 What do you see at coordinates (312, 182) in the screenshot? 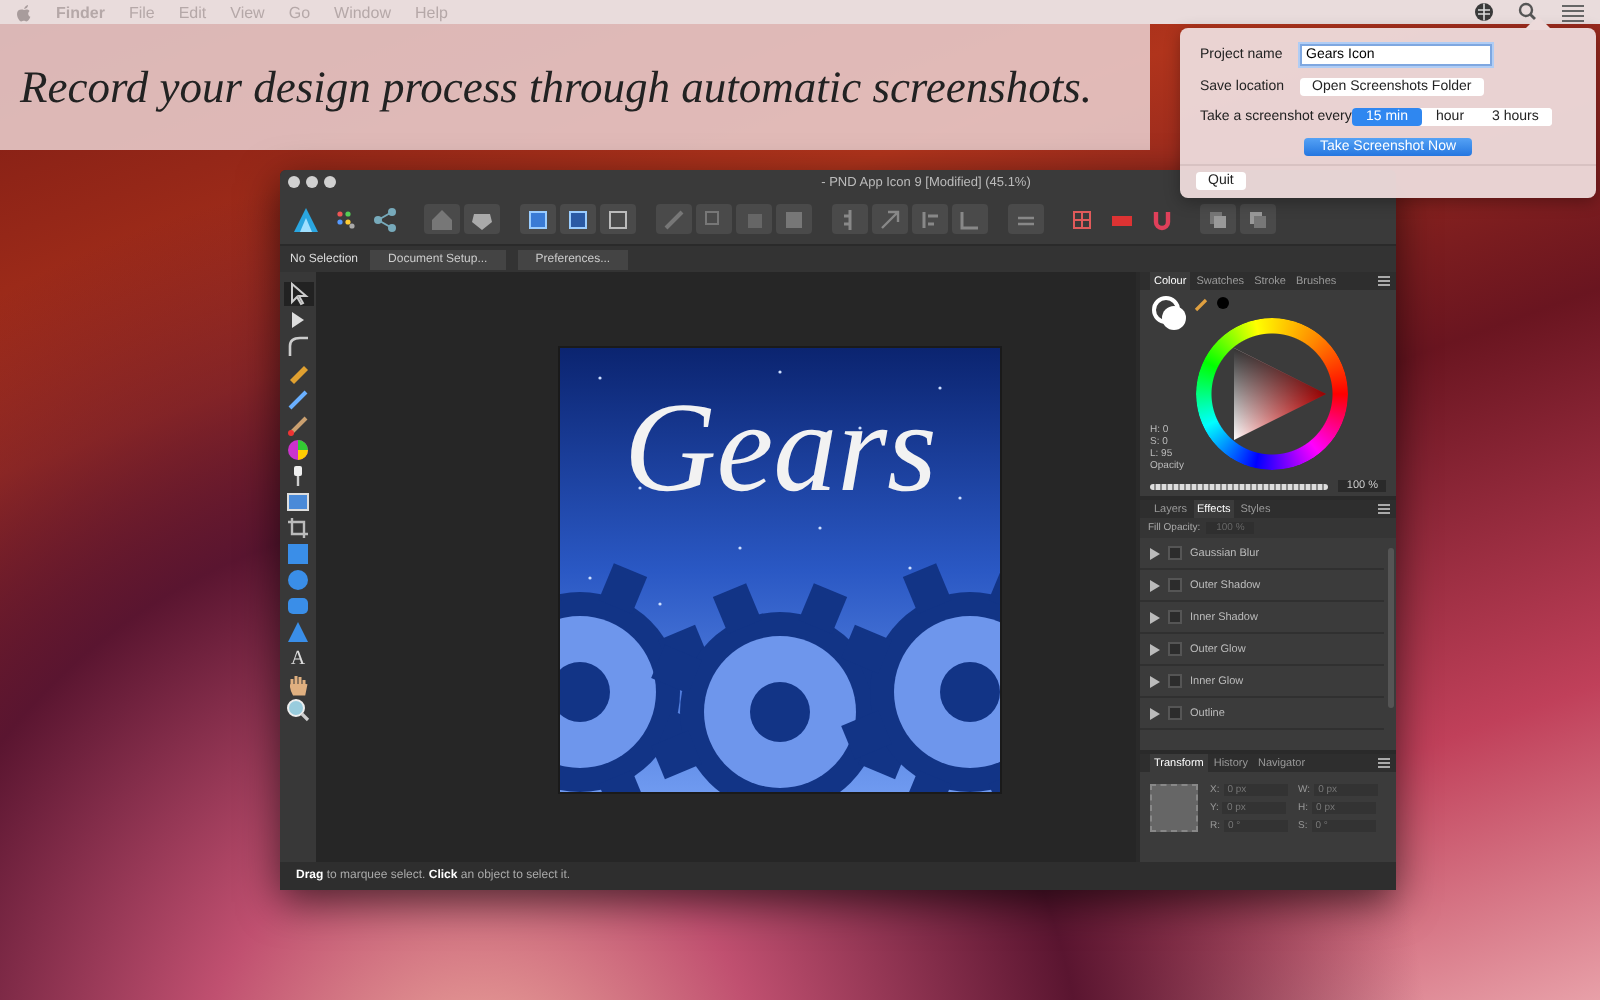
I see `minimize-button` at bounding box center [312, 182].